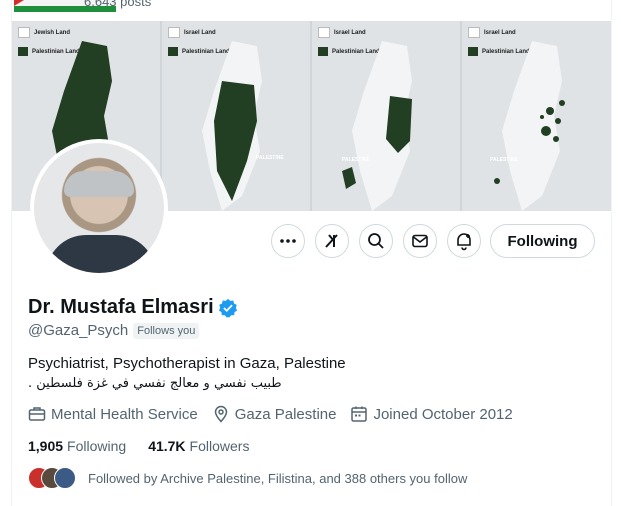 This screenshot has width=621, height=506. I want to click on notifications-button, so click(464, 241).